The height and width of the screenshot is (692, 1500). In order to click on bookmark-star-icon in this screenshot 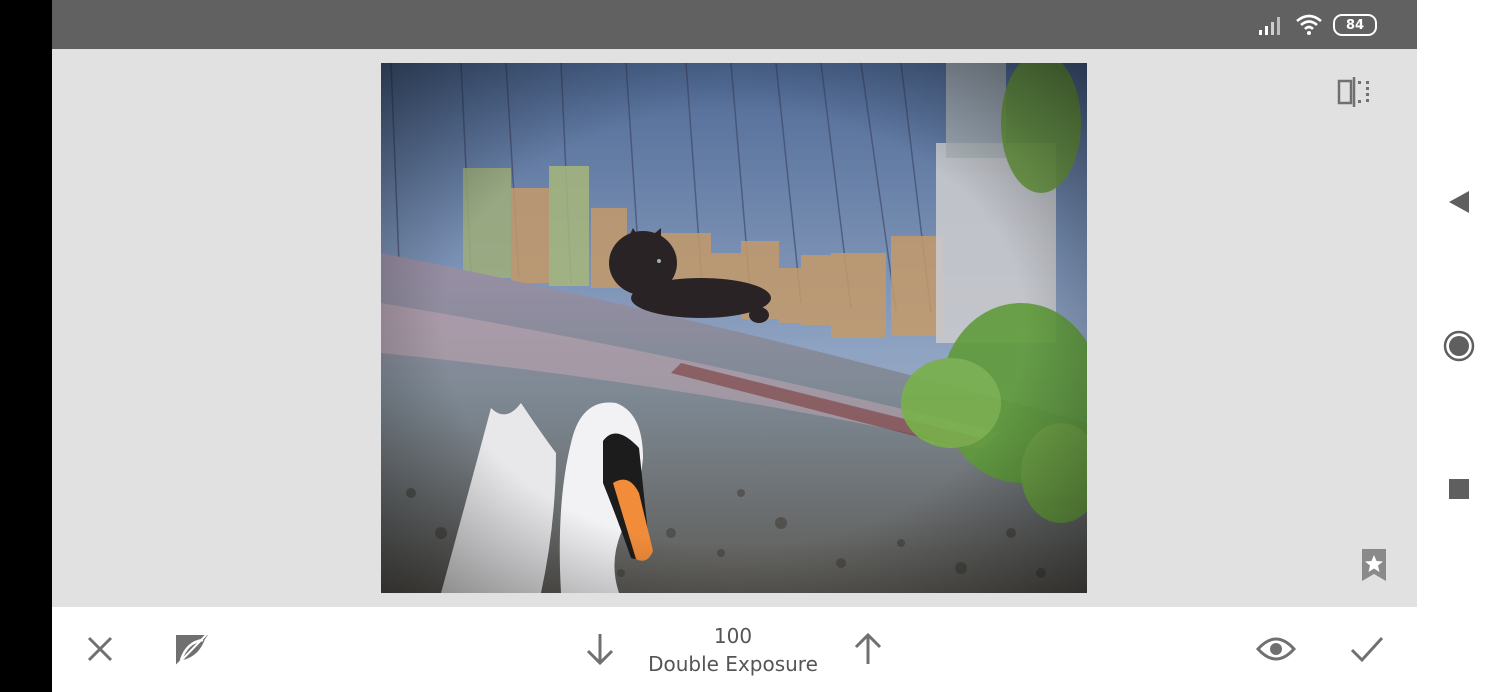, I will do `click(1374, 565)`.